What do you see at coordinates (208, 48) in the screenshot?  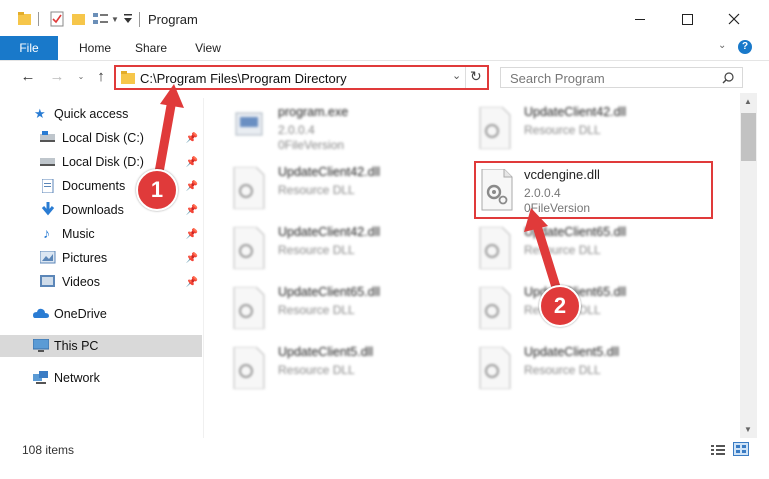 I see `tab-view: View` at bounding box center [208, 48].